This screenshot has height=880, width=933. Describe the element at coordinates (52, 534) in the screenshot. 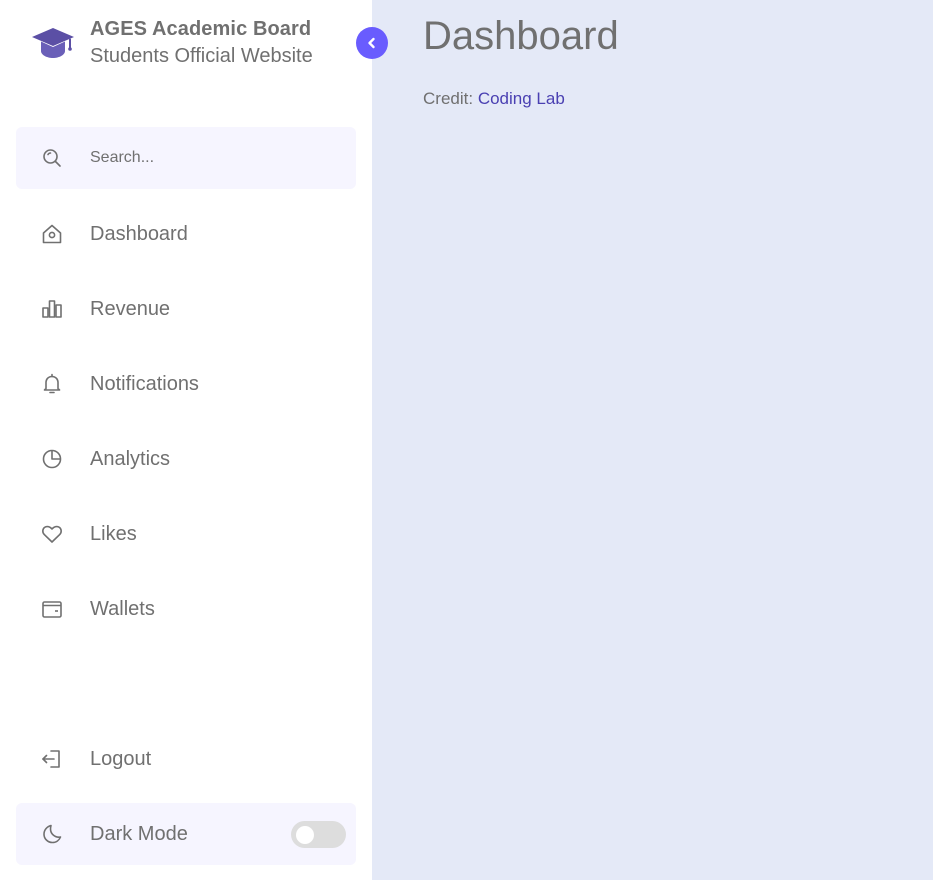

I see `heart-icon` at that location.